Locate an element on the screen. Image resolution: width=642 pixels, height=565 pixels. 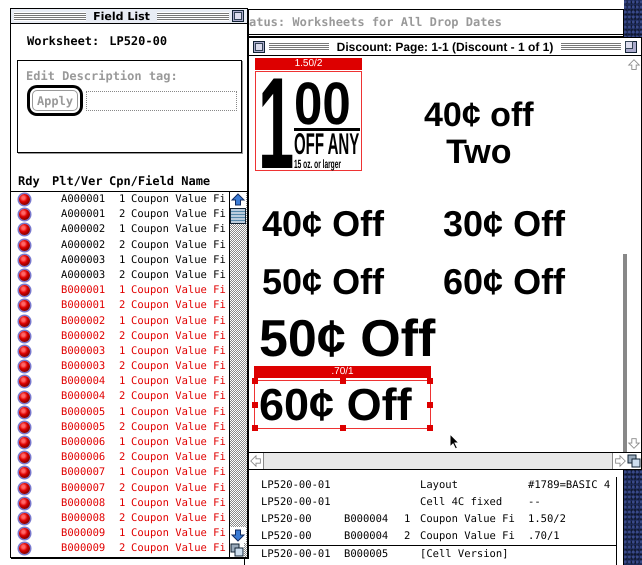
list-row: B000006 1 Coupon Value Fi is located at coordinates (120, 442).